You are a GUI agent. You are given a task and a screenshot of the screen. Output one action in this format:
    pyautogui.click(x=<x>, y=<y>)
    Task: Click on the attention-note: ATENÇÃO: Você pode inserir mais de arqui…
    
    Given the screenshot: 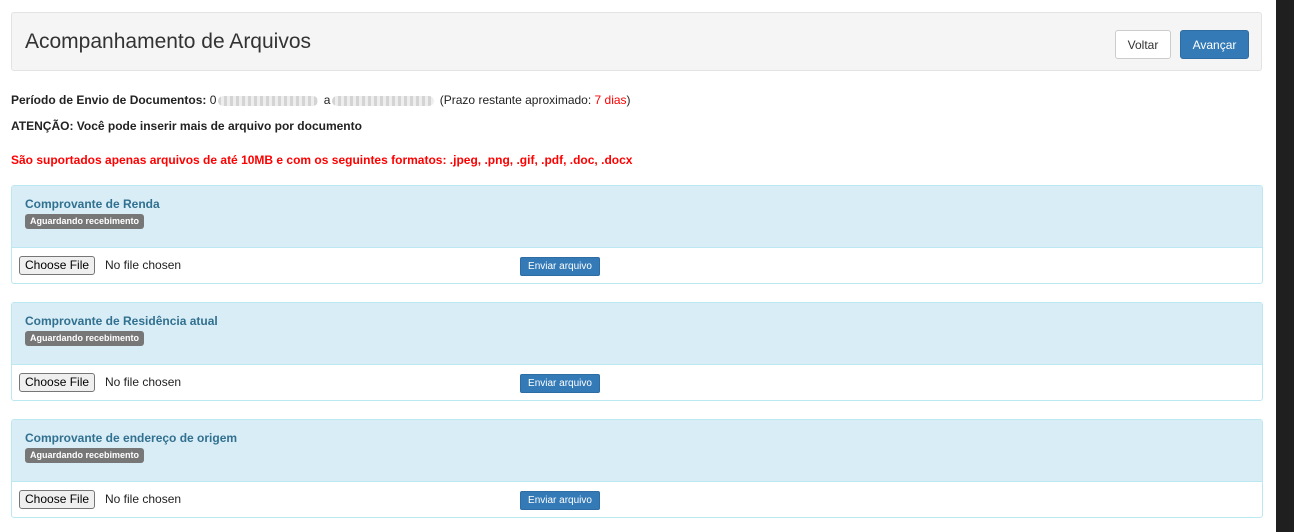 What is the action you would take?
    pyautogui.click(x=186, y=126)
    